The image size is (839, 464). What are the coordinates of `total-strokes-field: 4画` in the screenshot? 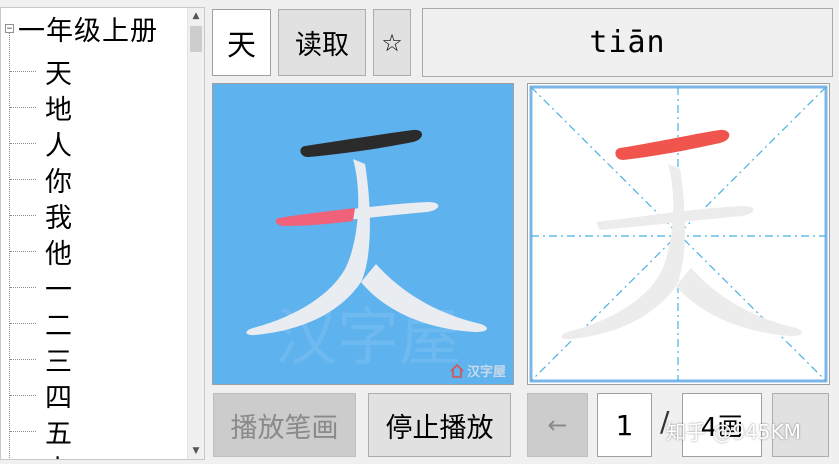 It's located at (722, 425).